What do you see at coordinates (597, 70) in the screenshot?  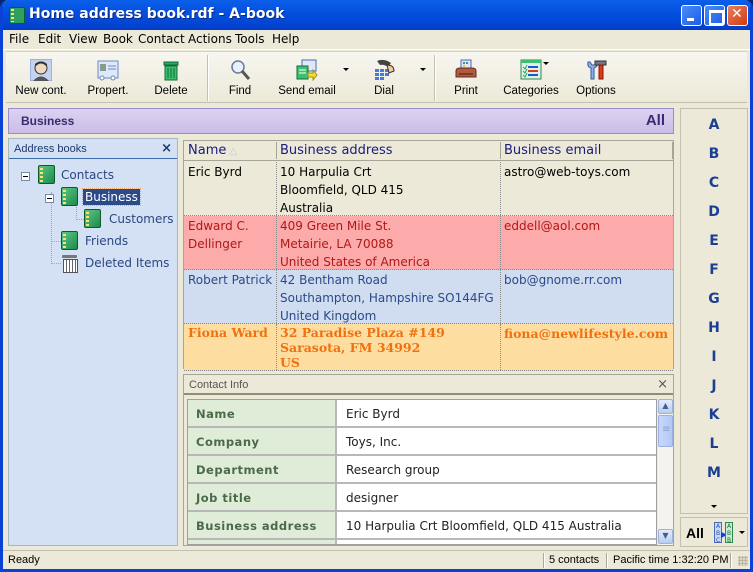 I see `tools-icon` at bounding box center [597, 70].